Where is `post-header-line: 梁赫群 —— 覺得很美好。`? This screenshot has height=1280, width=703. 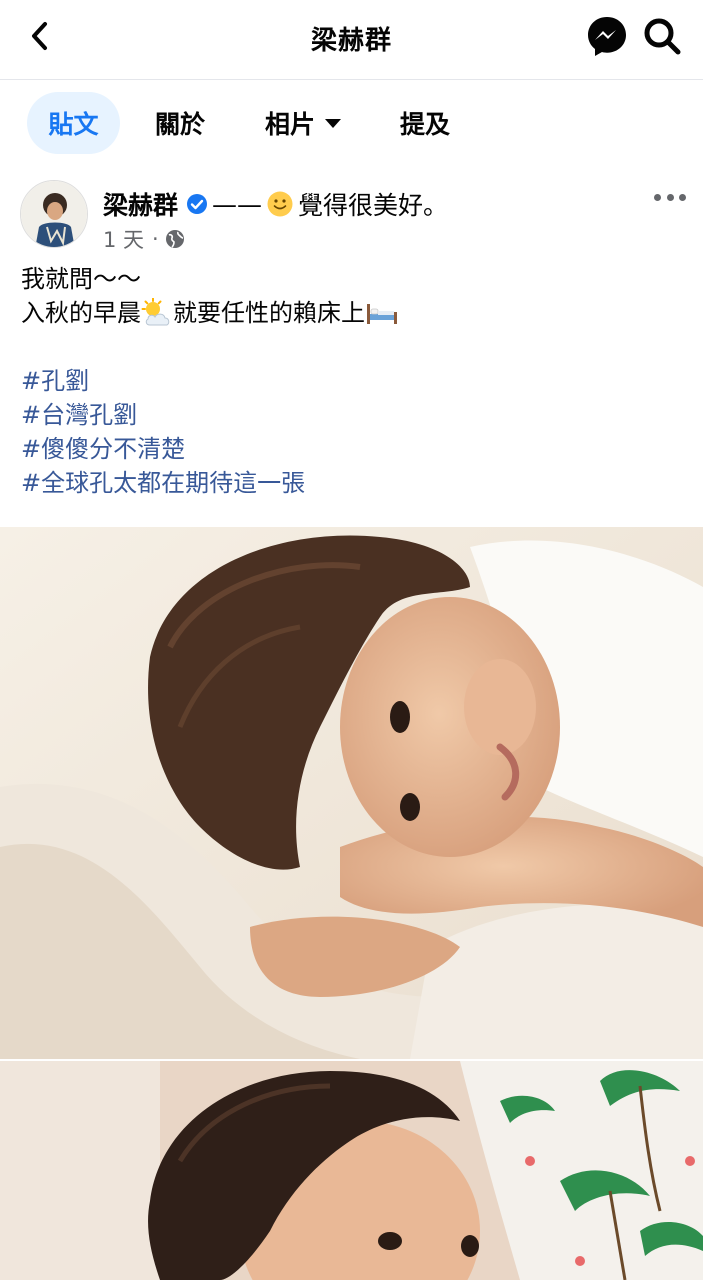
post-header-line: 梁赫群 —— 覺得很美好。 is located at coordinates (275, 204).